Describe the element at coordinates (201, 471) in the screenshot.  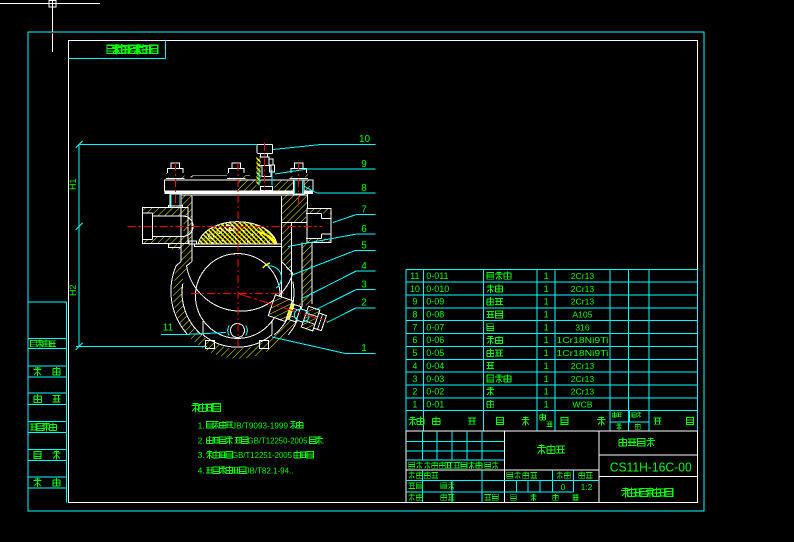
I see `svg-text: 4.` at that location.